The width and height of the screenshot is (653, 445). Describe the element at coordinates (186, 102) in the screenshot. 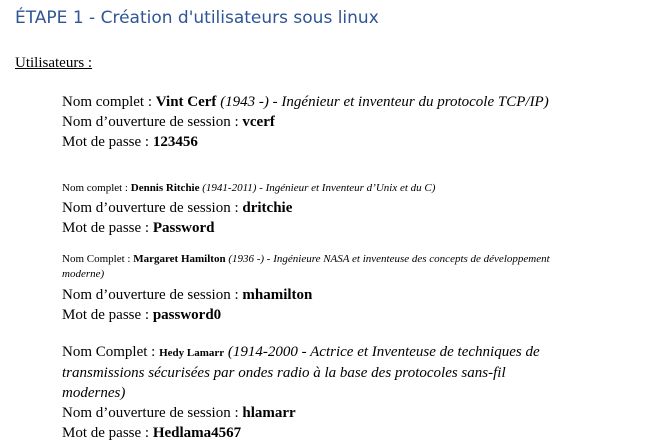

I see `full-name-value: Vint Cerf` at that location.